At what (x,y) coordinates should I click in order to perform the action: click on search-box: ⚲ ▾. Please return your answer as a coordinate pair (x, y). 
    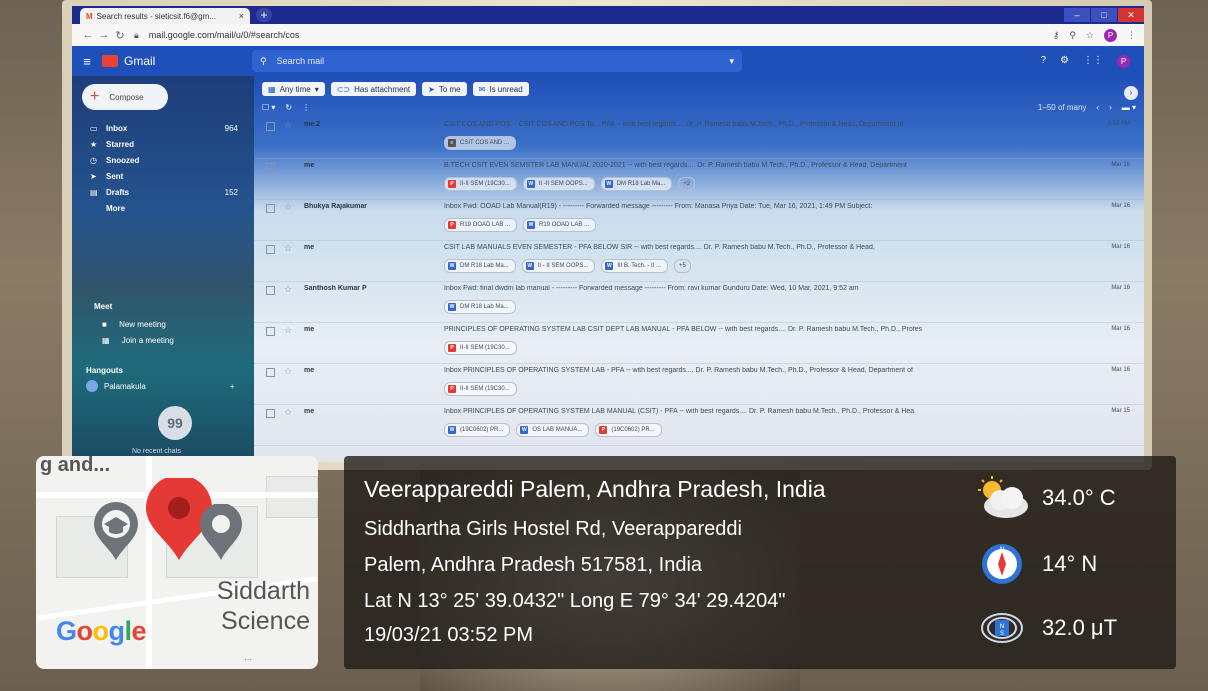
    Looking at the image, I should click on (497, 61).